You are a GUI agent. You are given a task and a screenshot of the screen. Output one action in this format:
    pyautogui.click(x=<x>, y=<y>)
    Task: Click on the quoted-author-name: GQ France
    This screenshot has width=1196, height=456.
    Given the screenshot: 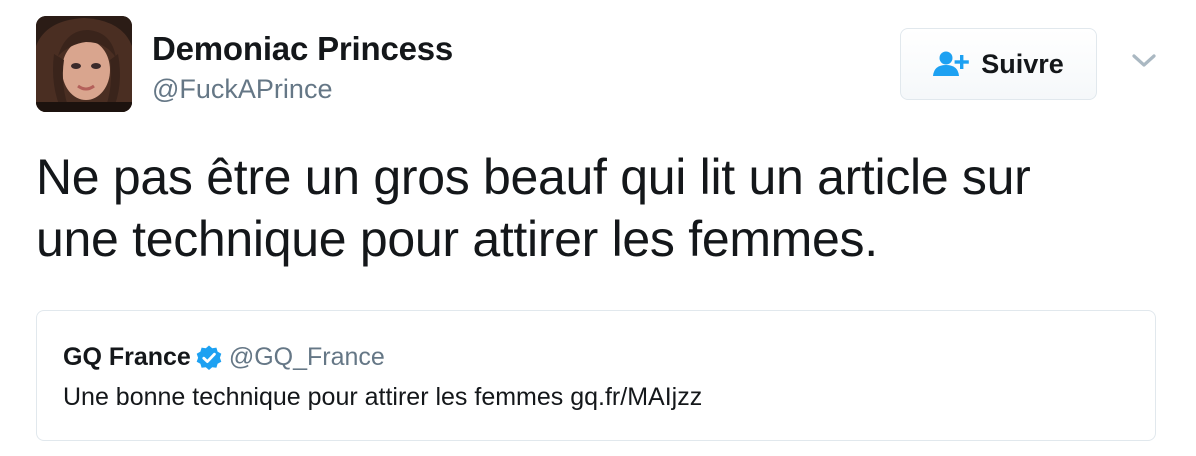 What is the action you would take?
    pyautogui.click(x=127, y=357)
    